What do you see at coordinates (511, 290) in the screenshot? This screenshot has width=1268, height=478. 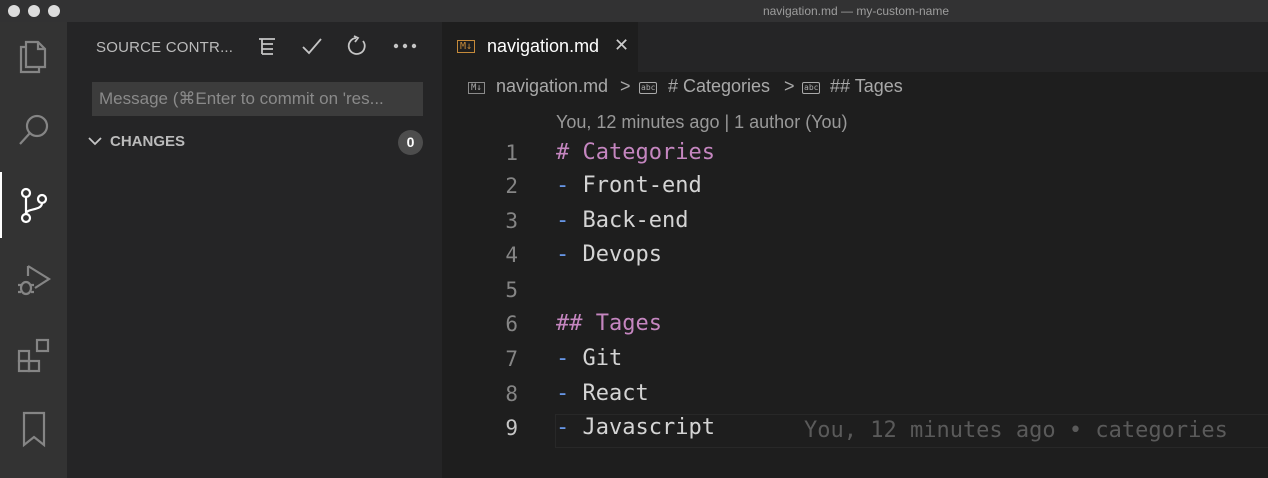 I see `line-number: 5` at bounding box center [511, 290].